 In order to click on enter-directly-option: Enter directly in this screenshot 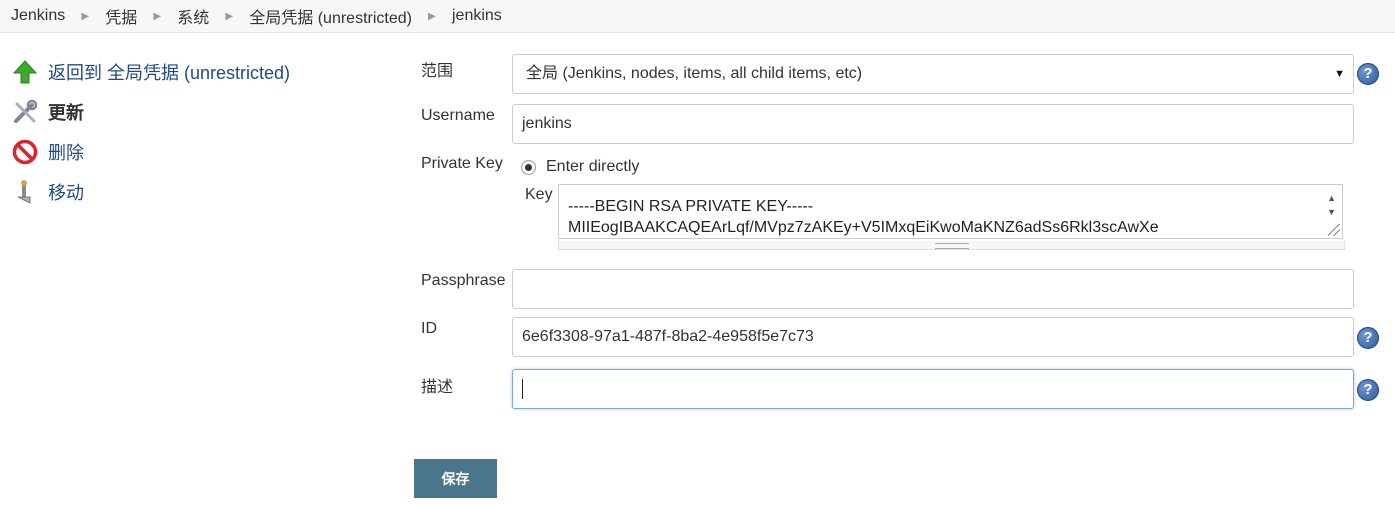, I will do `click(580, 167)`.